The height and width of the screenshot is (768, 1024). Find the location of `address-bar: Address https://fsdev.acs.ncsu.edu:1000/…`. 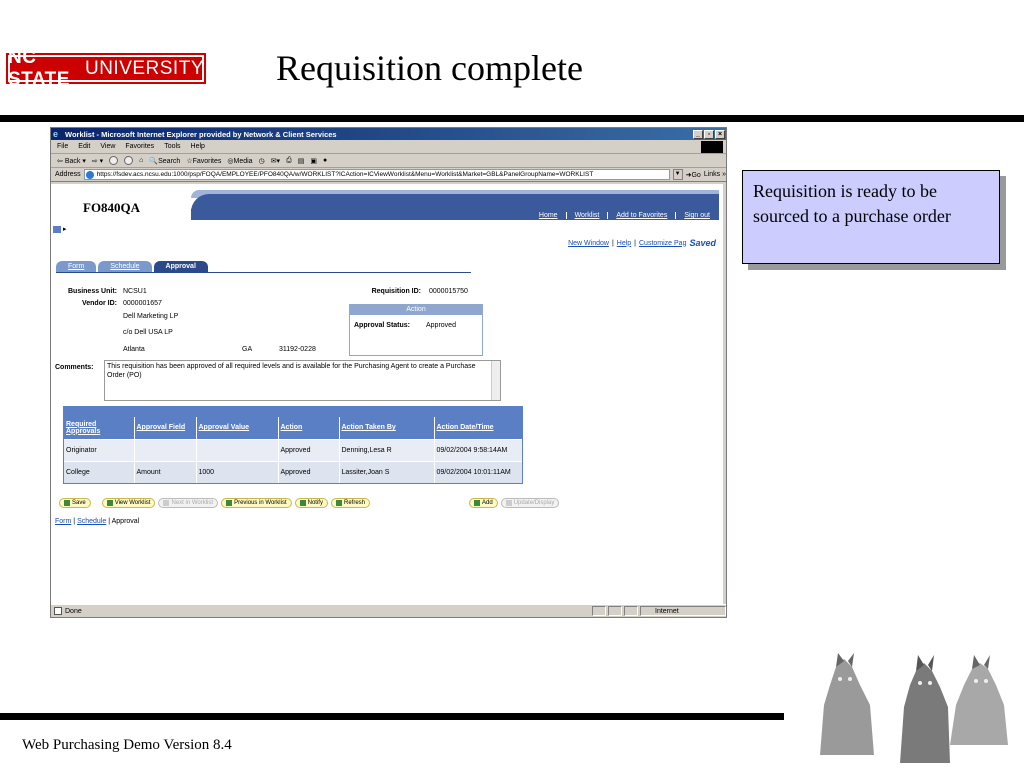

address-bar: Address https://fsdev.acs.ncsu.edu:1000/… is located at coordinates (388, 175).